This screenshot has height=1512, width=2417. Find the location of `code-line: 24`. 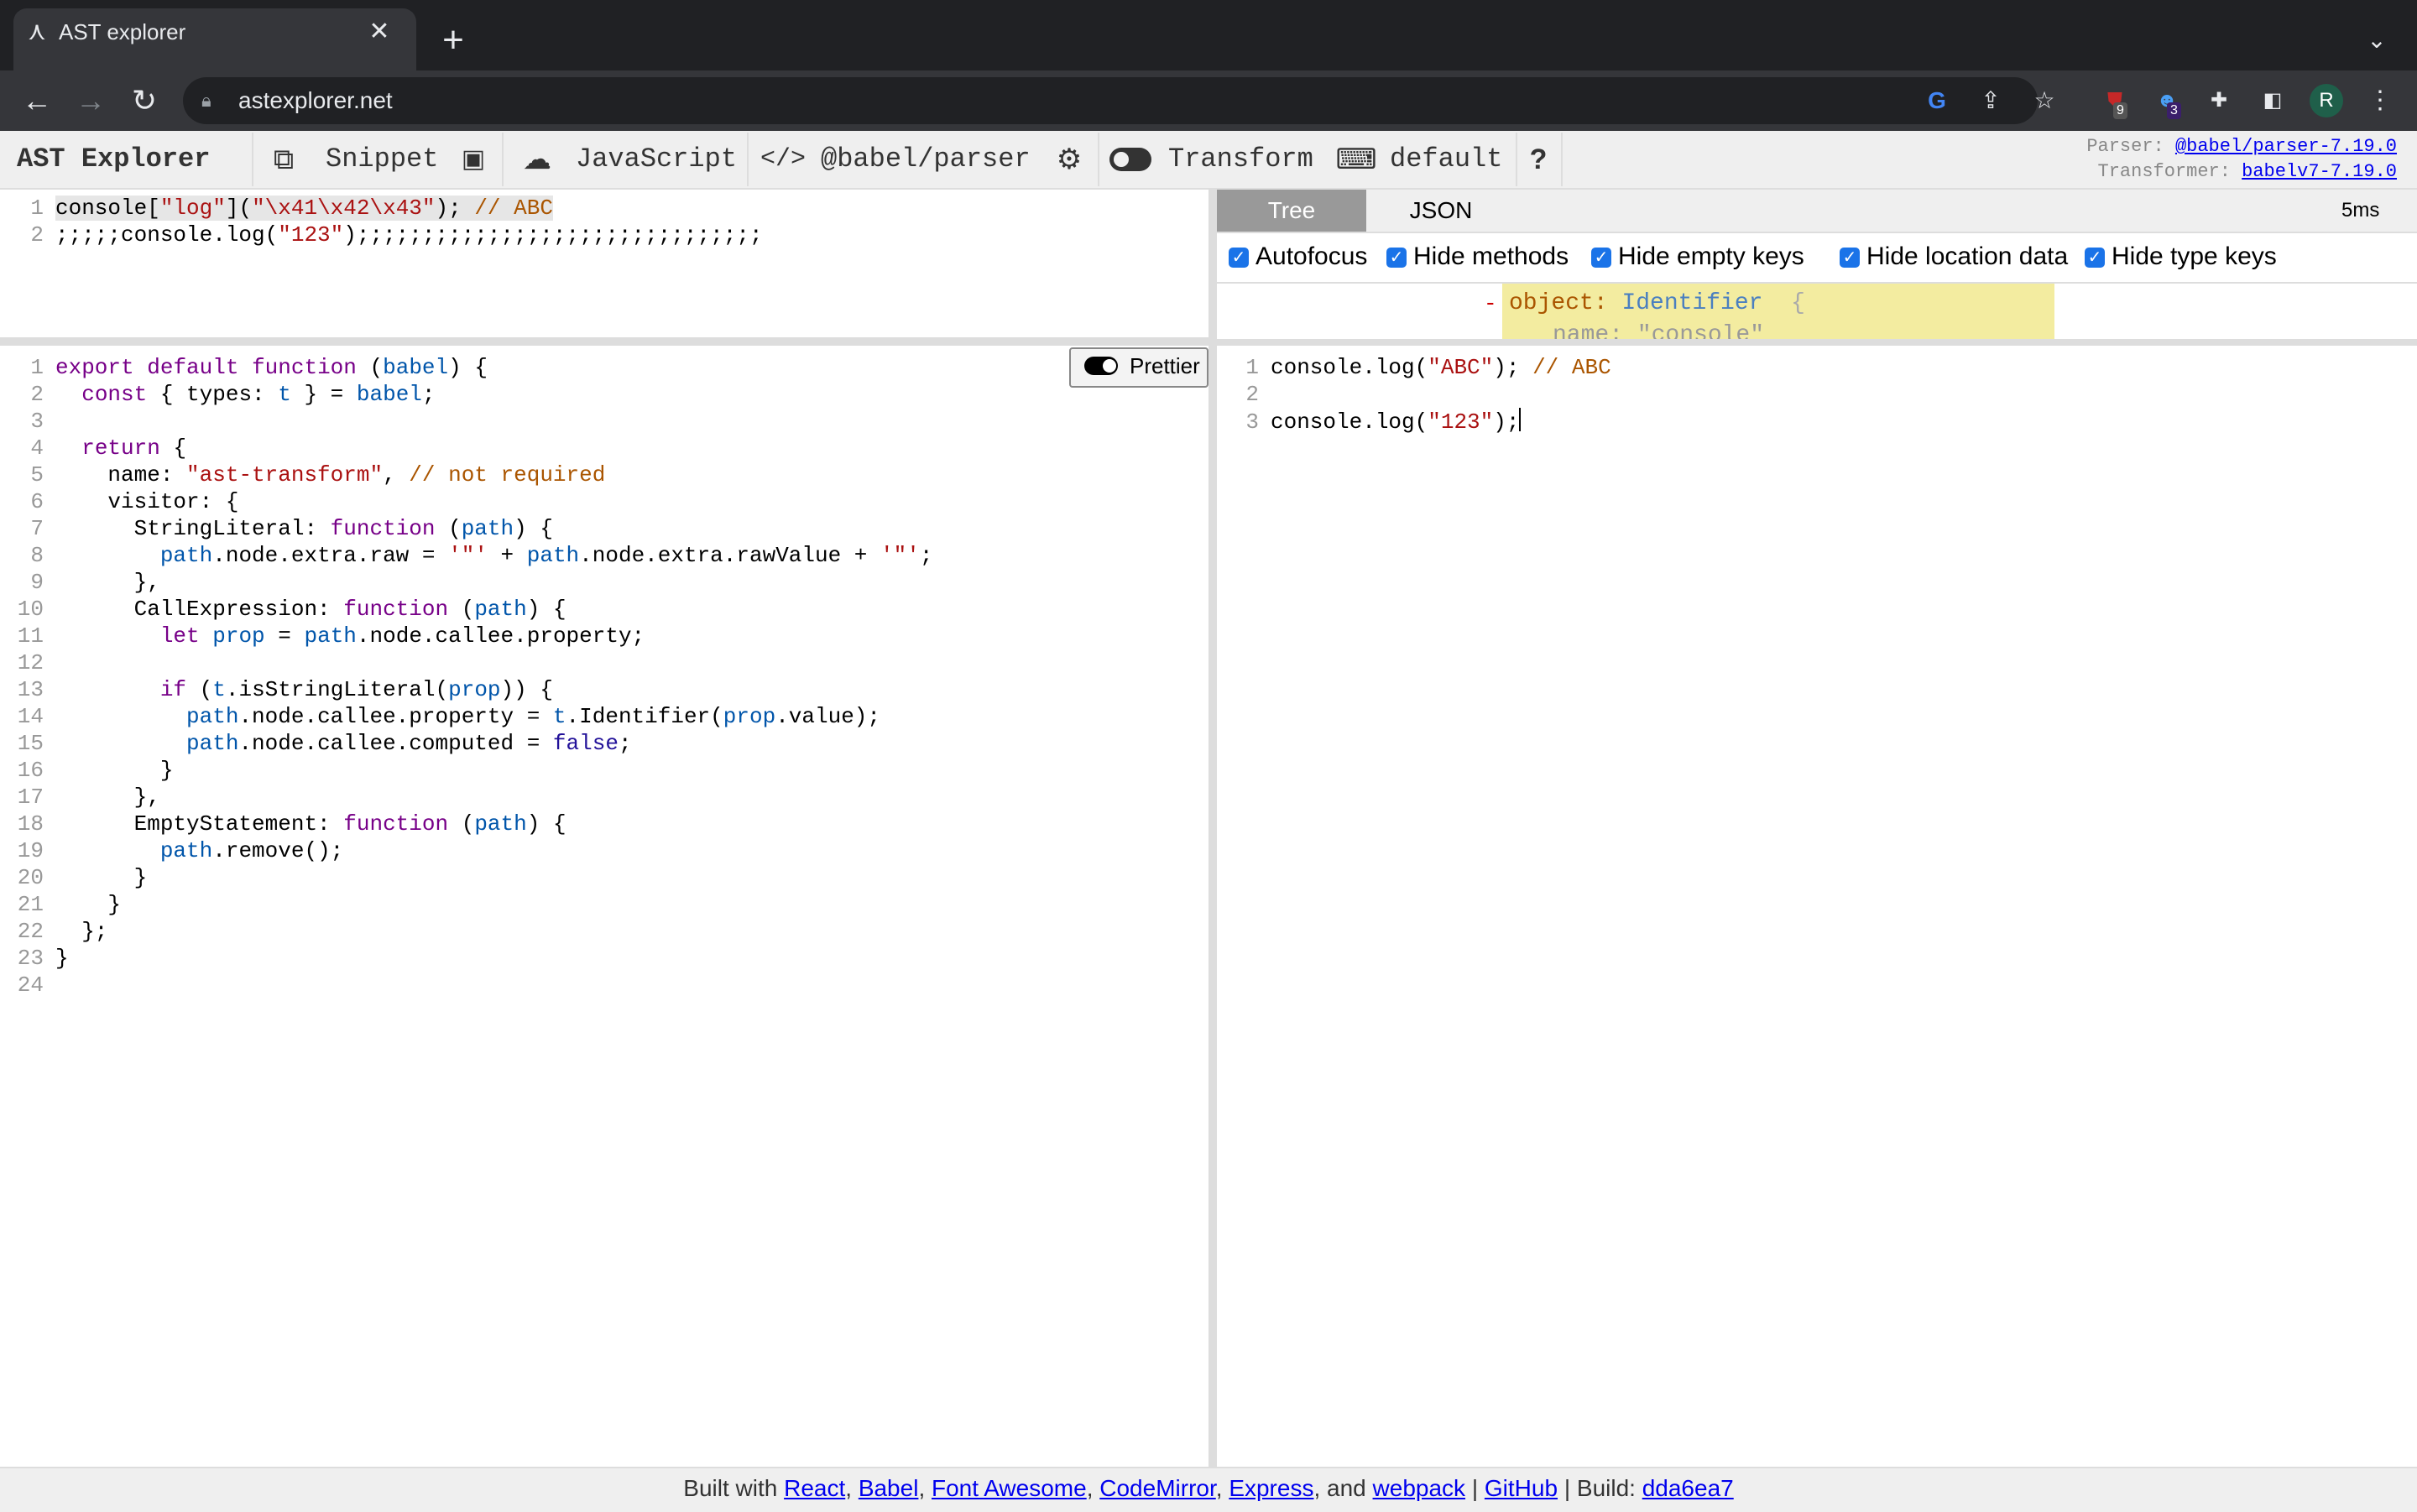

code-line: 24 is located at coordinates (27, 985).